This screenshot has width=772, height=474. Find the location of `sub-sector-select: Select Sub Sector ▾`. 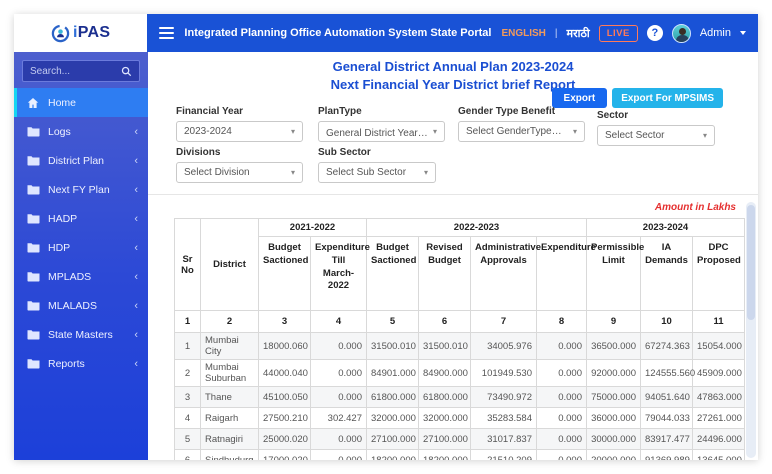

sub-sector-select: Select Sub Sector ▾ is located at coordinates (377, 172).